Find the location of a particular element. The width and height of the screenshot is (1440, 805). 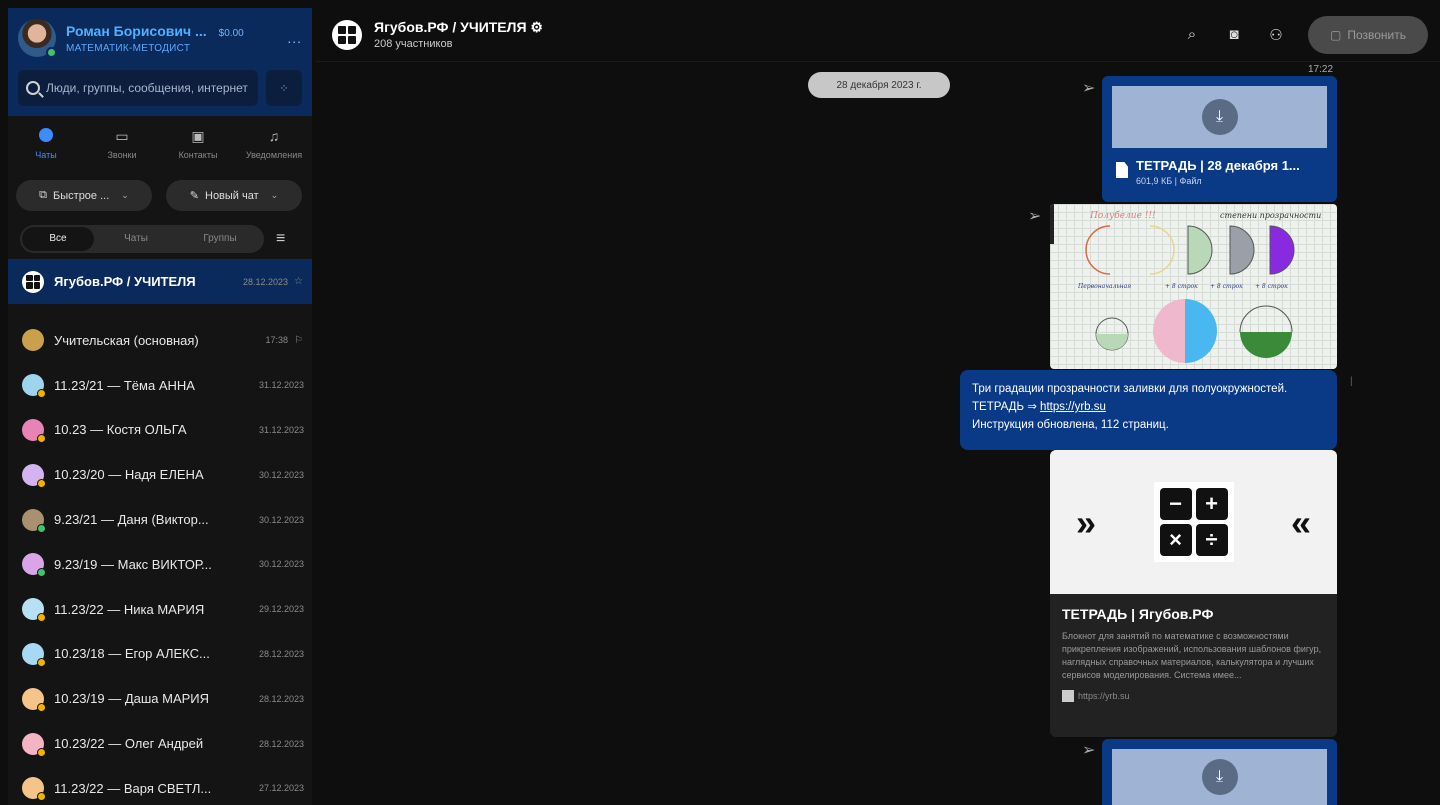

add-member-icon: ⚇ is located at coordinates (1276, 35).